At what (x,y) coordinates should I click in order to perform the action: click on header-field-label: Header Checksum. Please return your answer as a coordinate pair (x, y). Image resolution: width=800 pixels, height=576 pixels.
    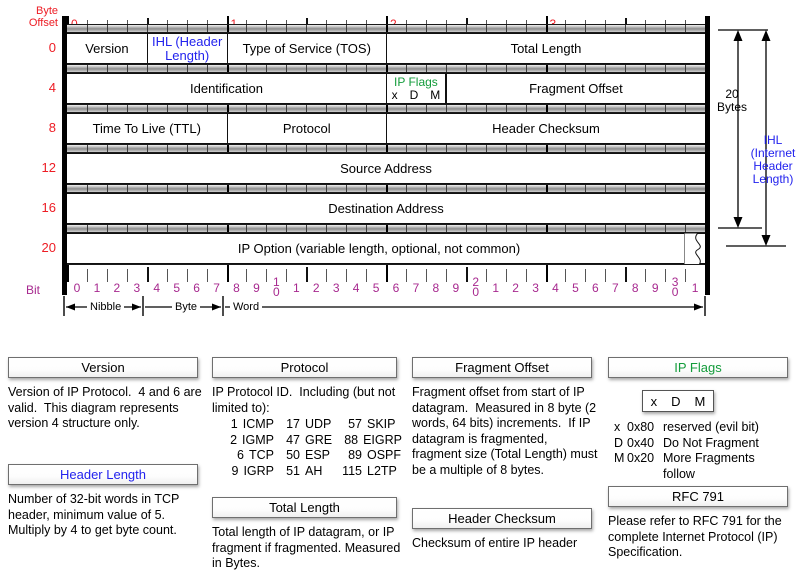
    Looking at the image, I should click on (546, 128).